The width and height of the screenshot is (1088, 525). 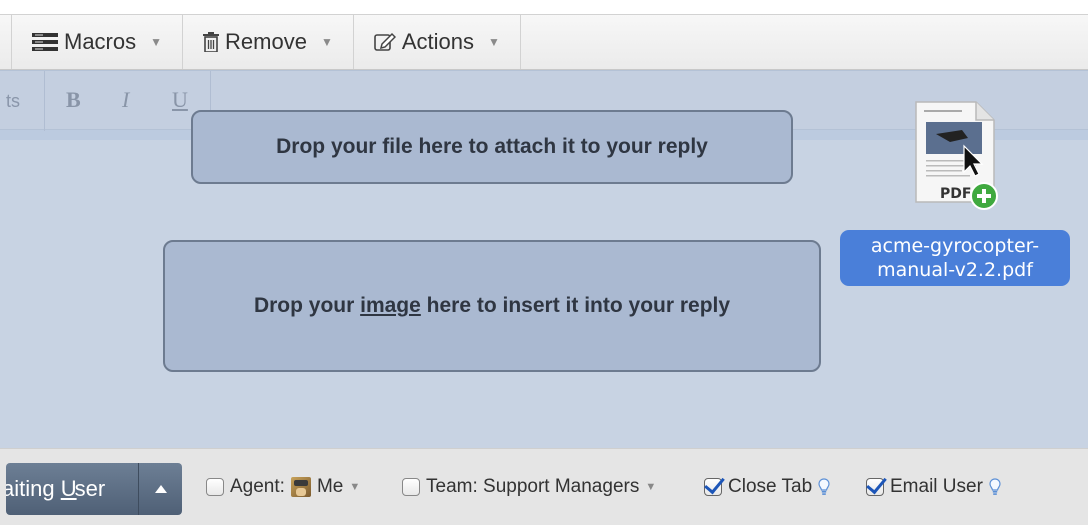 I want to click on remove-button: Remove ▼, so click(x=268, y=42).